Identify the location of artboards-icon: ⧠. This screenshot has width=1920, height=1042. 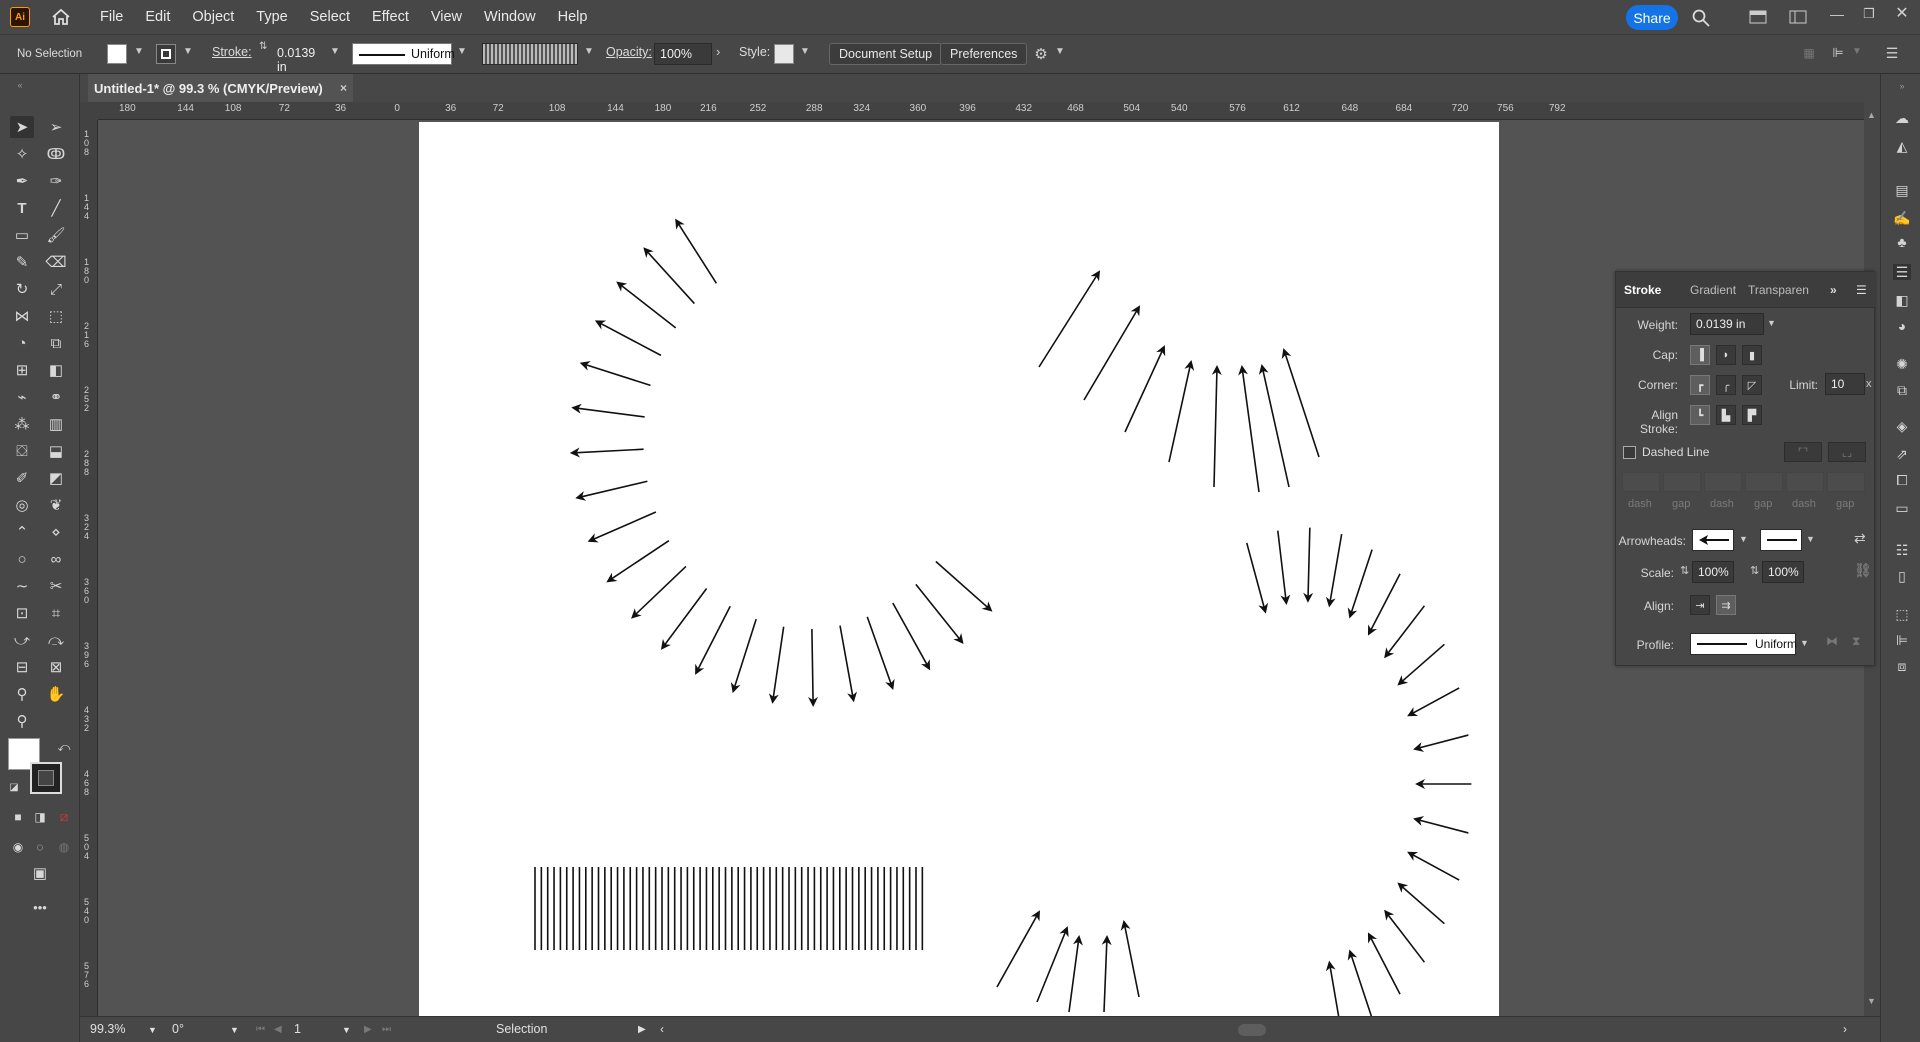
(1902, 480).